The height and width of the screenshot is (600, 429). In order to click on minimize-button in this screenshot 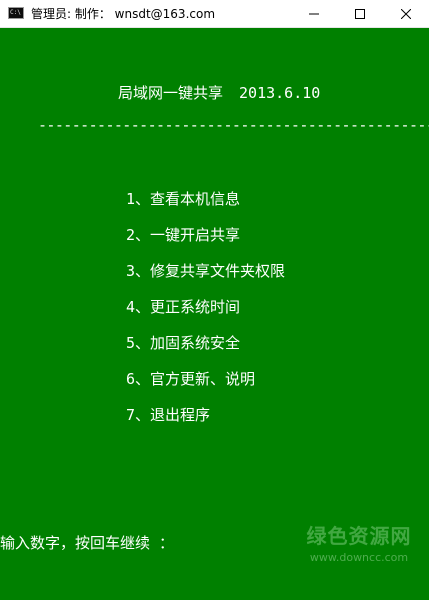, I will do `click(314, 13)`.